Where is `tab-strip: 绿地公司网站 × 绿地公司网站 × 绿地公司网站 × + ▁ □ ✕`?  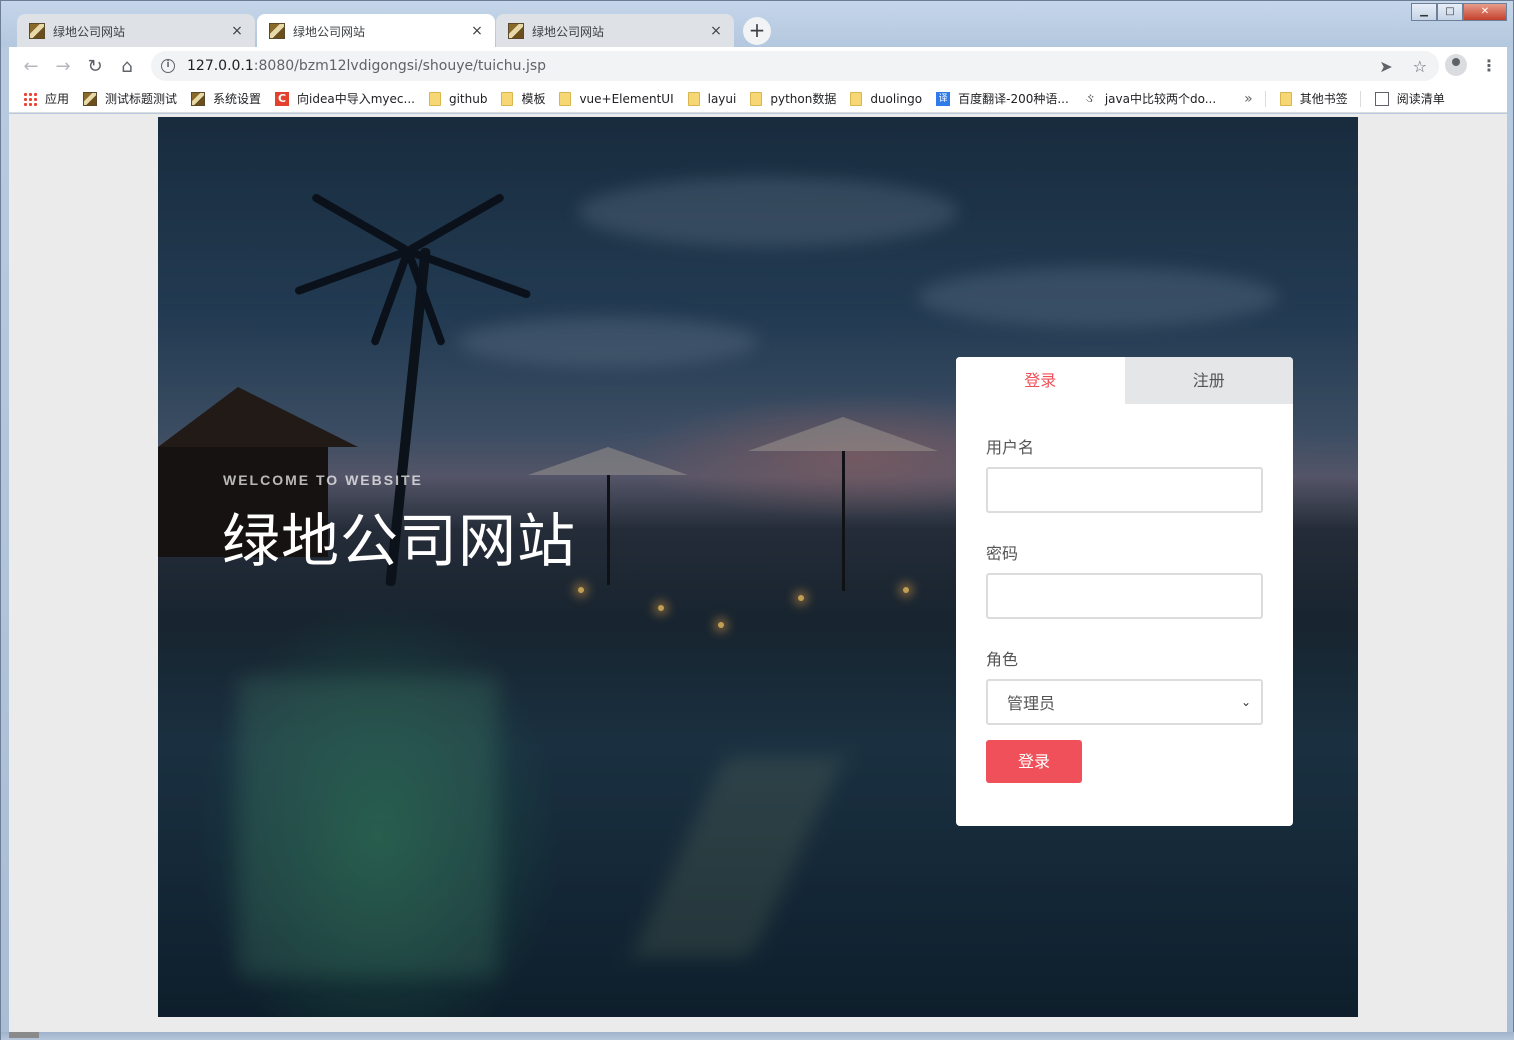 tab-strip: 绿地公司网站 × 绿地公司网站 × 绿地公司网站 × + ▁ □ ✕ is located at coordinates (757, 24).